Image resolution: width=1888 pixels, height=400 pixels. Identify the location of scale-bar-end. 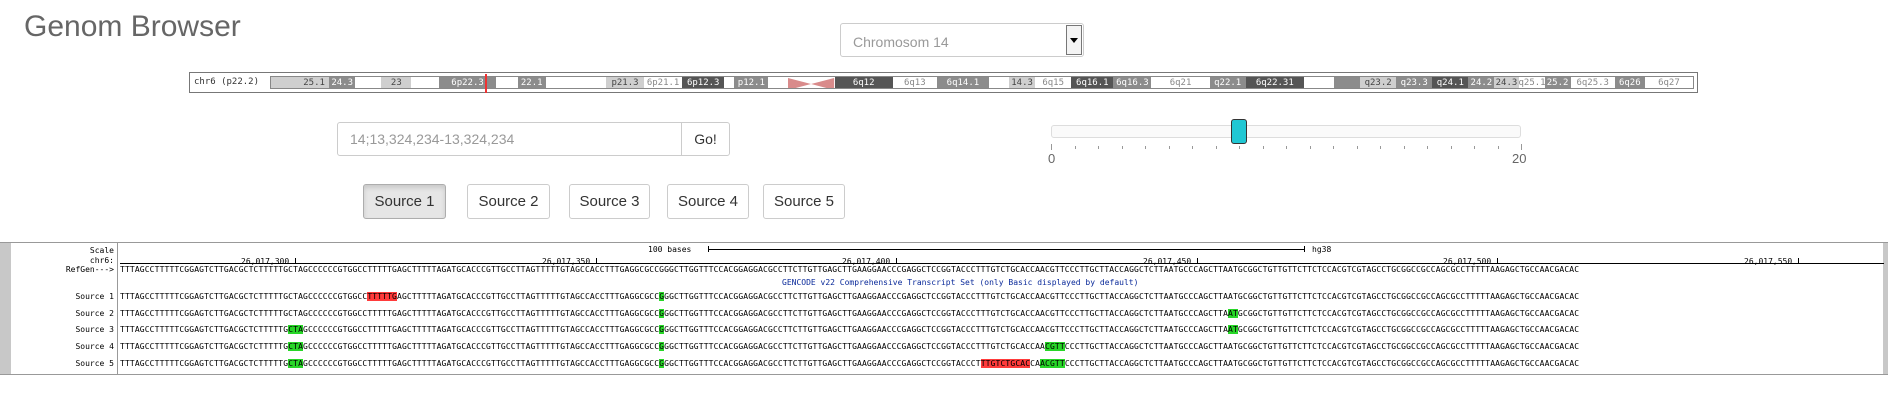
(1304, 249).